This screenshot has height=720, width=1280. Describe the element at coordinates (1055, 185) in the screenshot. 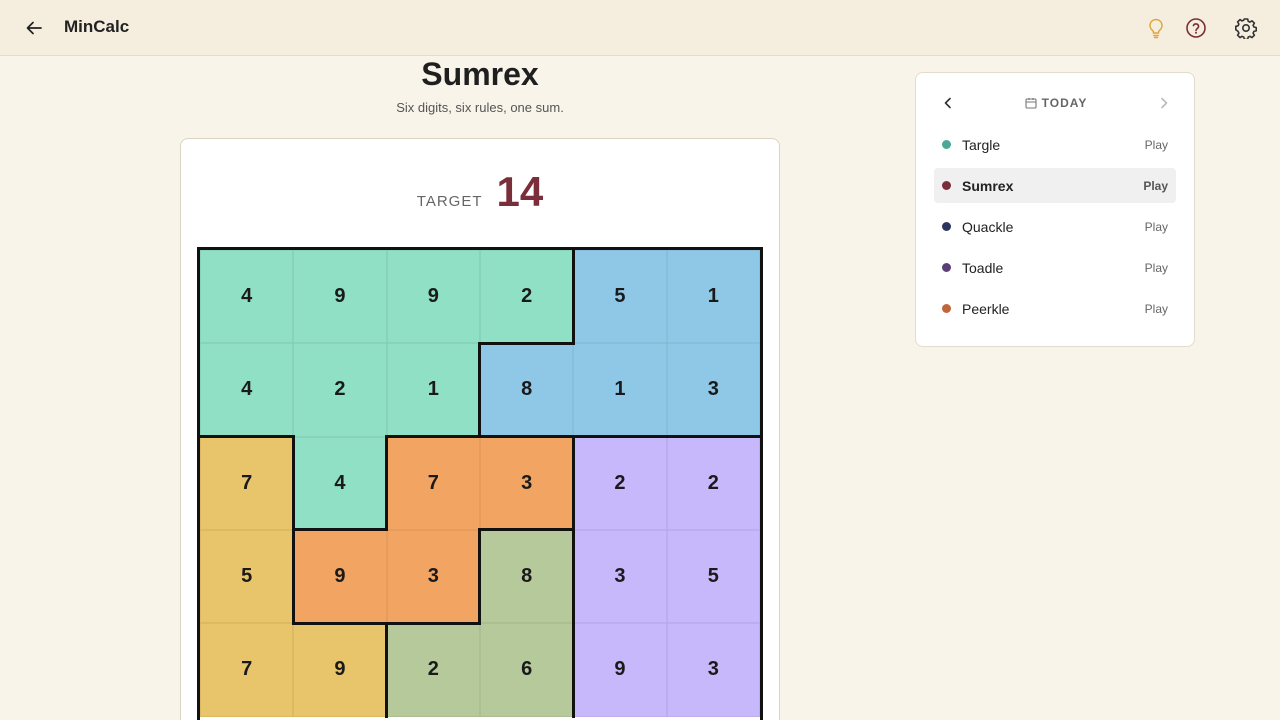

I see `game-item-sumrex: Sumrex Play` at that location.